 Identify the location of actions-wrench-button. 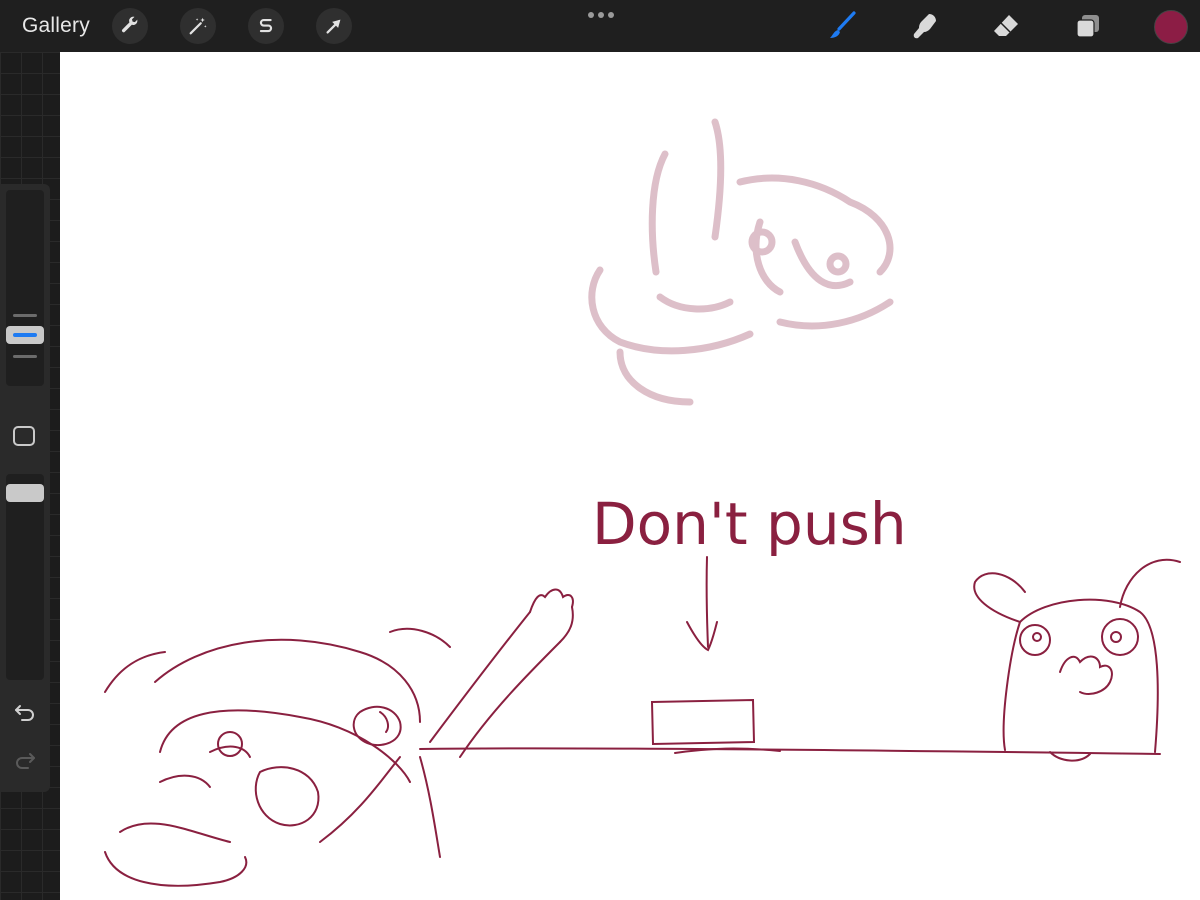
(130, 26).